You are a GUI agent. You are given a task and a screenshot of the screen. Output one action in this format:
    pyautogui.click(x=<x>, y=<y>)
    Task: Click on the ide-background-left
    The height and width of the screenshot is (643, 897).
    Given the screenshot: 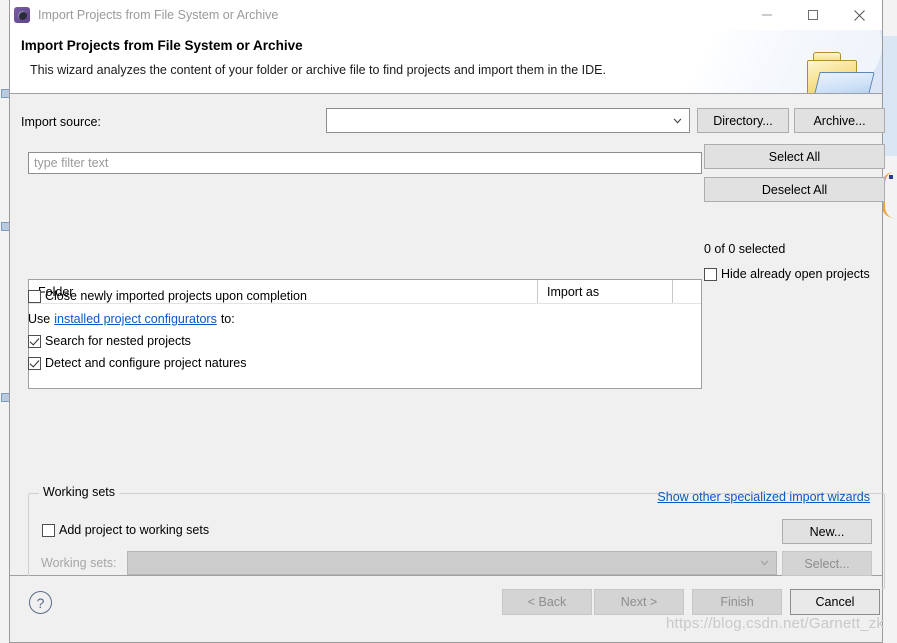 What is the action you would take?
    pyautogui.click(x=5, y=321)
    